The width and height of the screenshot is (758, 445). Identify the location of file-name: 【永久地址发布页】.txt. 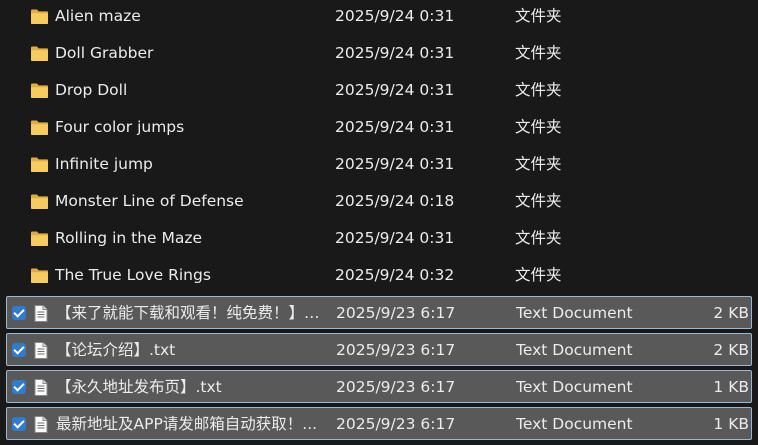
(139, 387).